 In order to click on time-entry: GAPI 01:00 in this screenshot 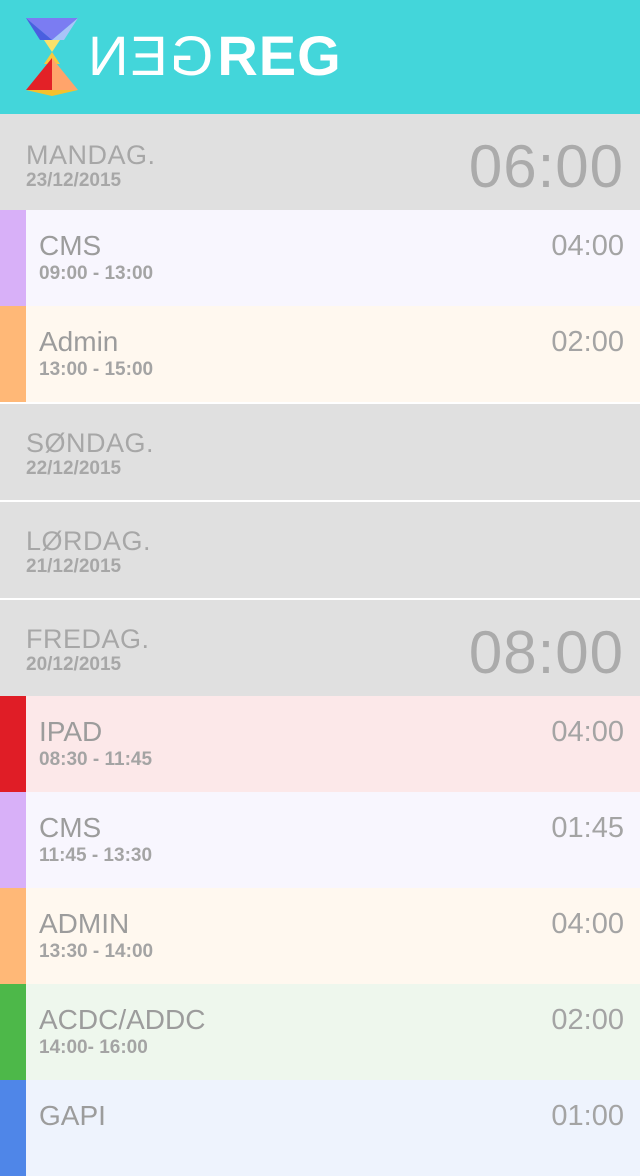, I will do `click(320, 1128)`.